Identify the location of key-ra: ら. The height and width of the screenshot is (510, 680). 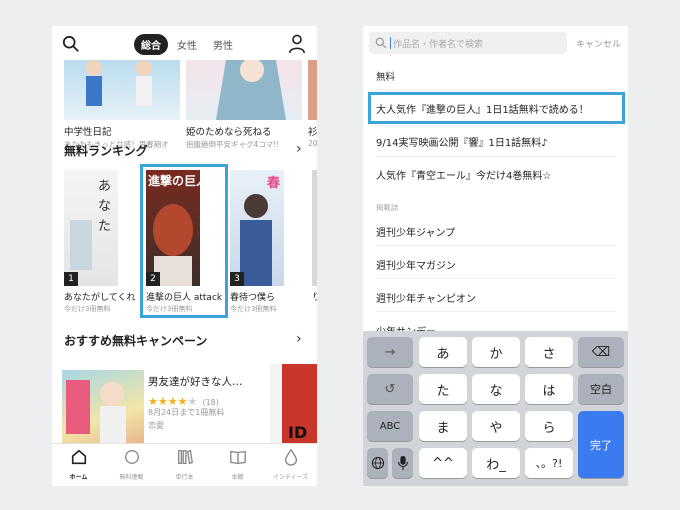
(549, 426).